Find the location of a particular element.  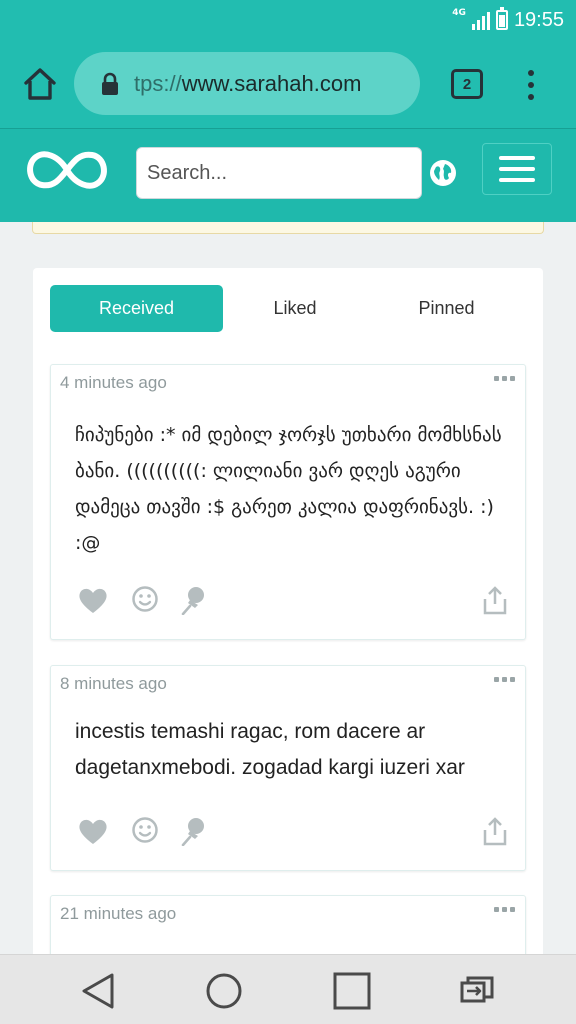

infinity-logo is located at coordinates (67, 170).